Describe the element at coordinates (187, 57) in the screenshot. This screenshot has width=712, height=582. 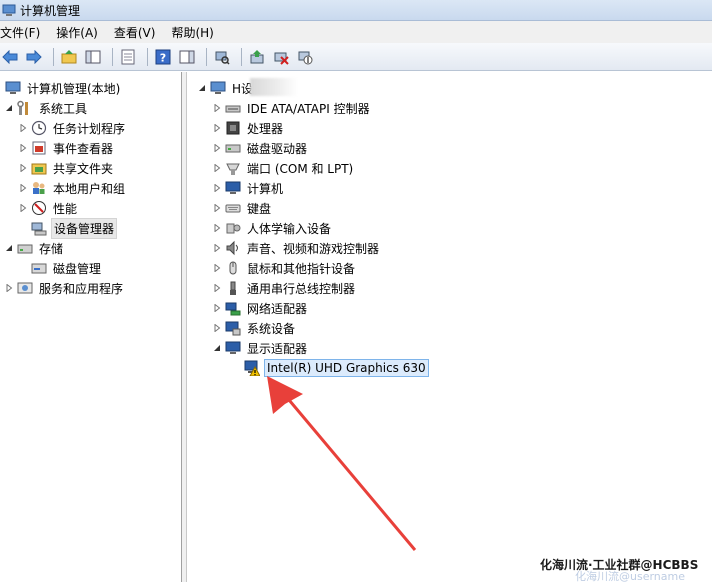
I see `action-pane-icon` at that location.